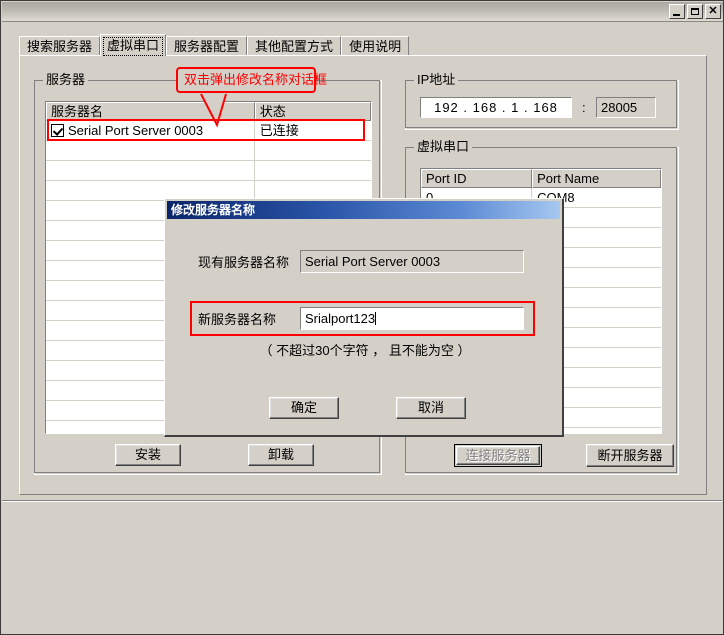  I want to click on tab-bar: 搜索服务器 虚拟串口 服务器配置 其他配置方式 使用说明, so click(214, 45).